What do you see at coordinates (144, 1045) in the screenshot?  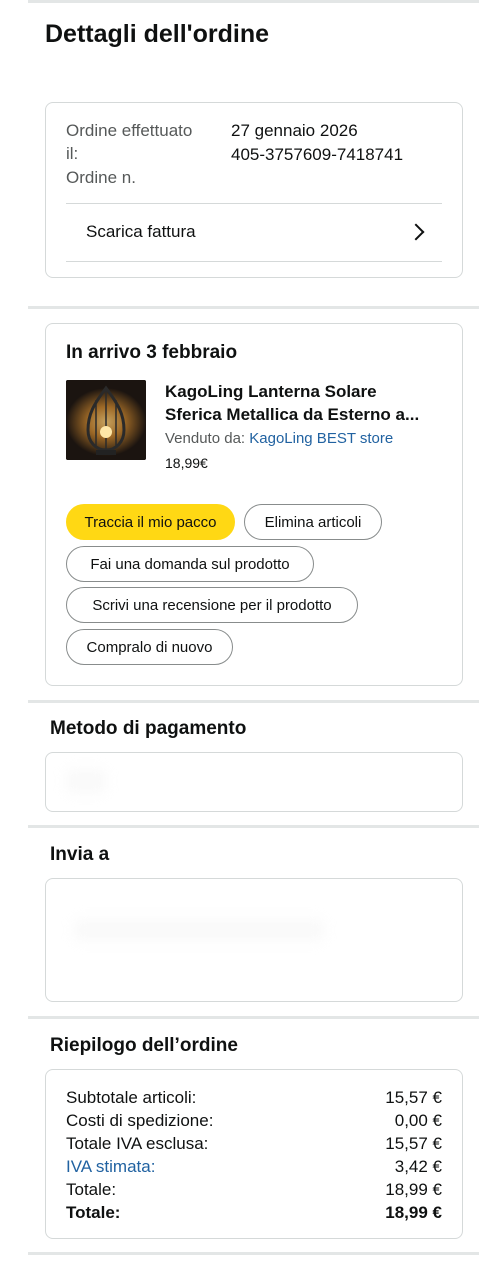 I see `order-summary-heading: Riepilogo dell’ordine` at bounding box center [144, 1045].